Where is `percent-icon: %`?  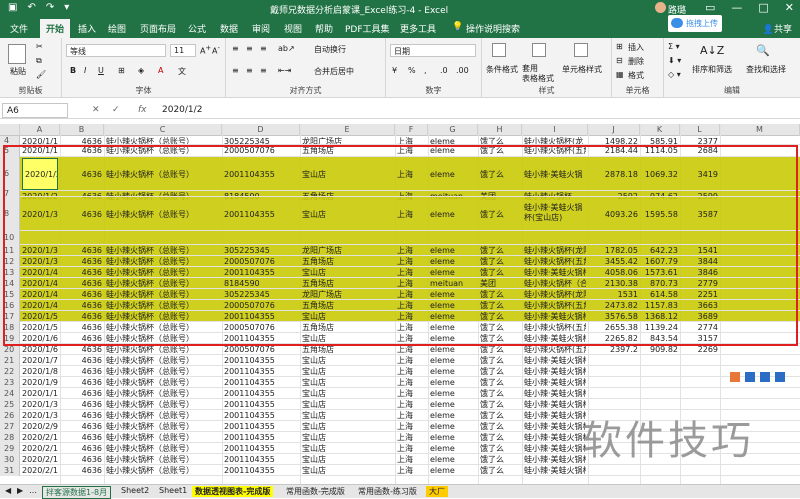 percent-icon: % is located at coordinates (412, 70).